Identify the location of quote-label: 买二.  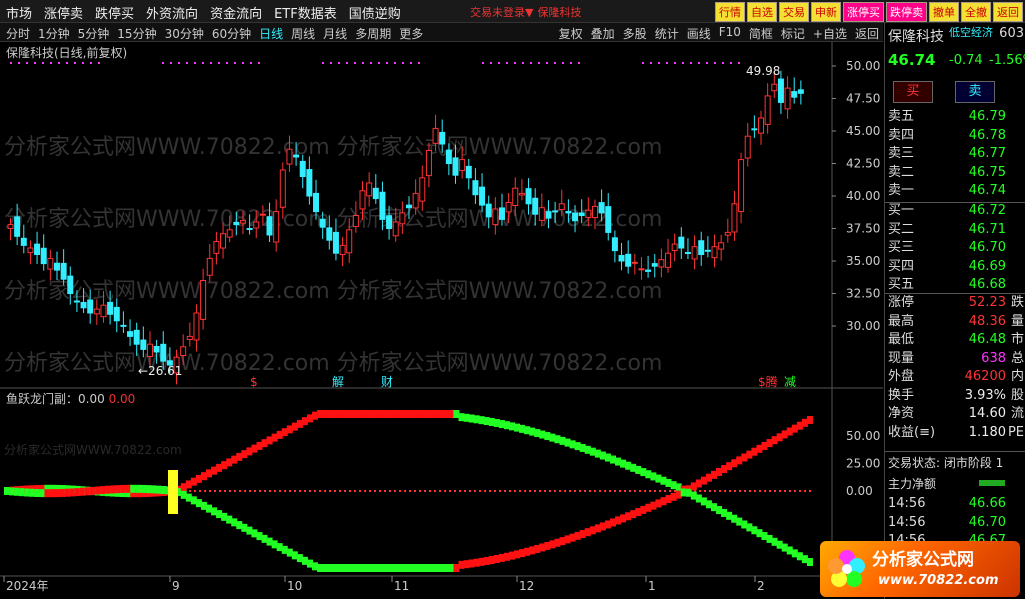
(901, 229).